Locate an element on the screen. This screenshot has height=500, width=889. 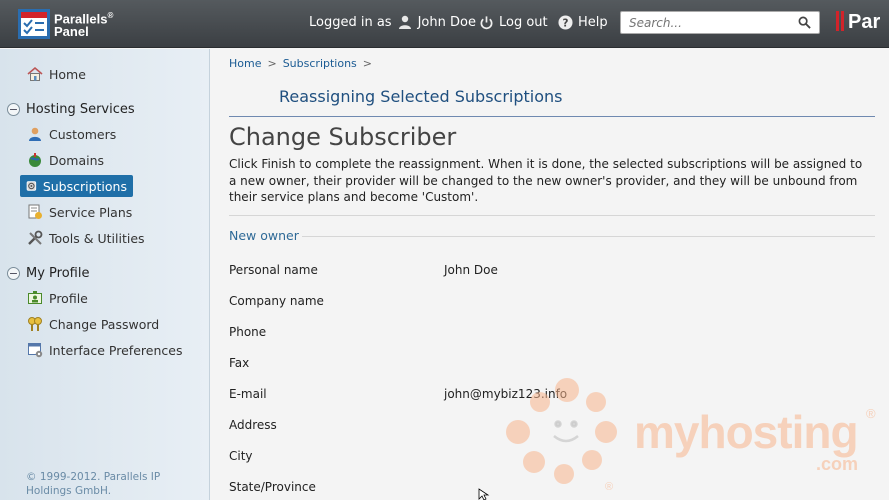
watermark-sub-text: .com is located at coordinates (837, 464).